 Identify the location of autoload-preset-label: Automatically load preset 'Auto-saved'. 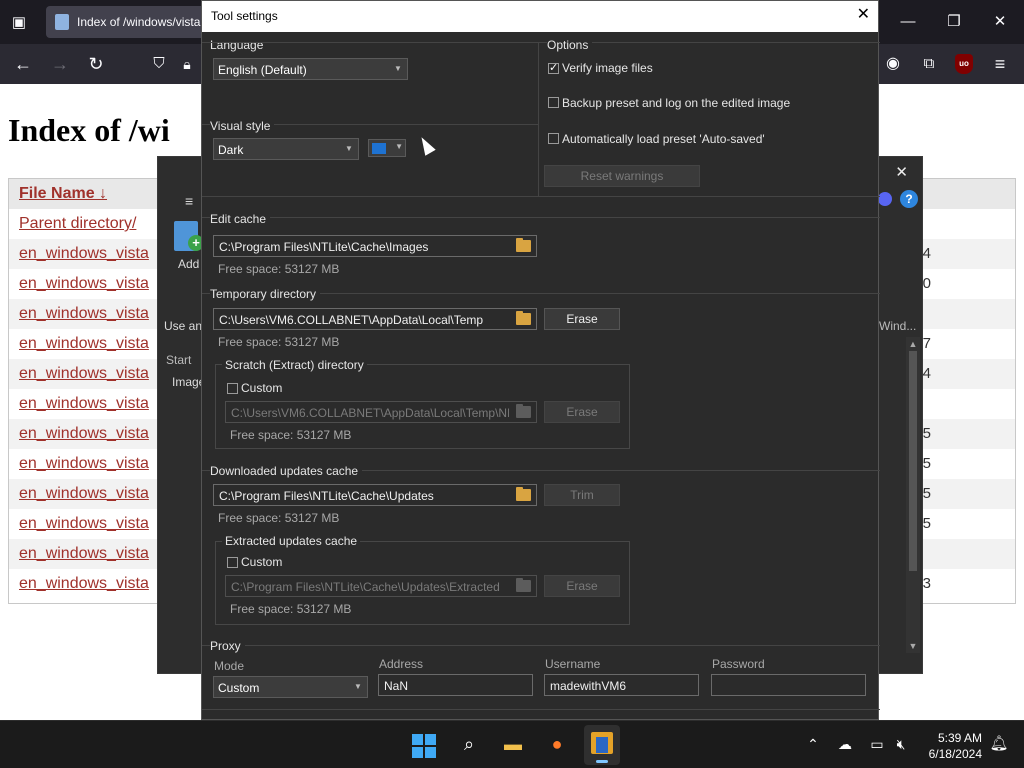
(663, 139).